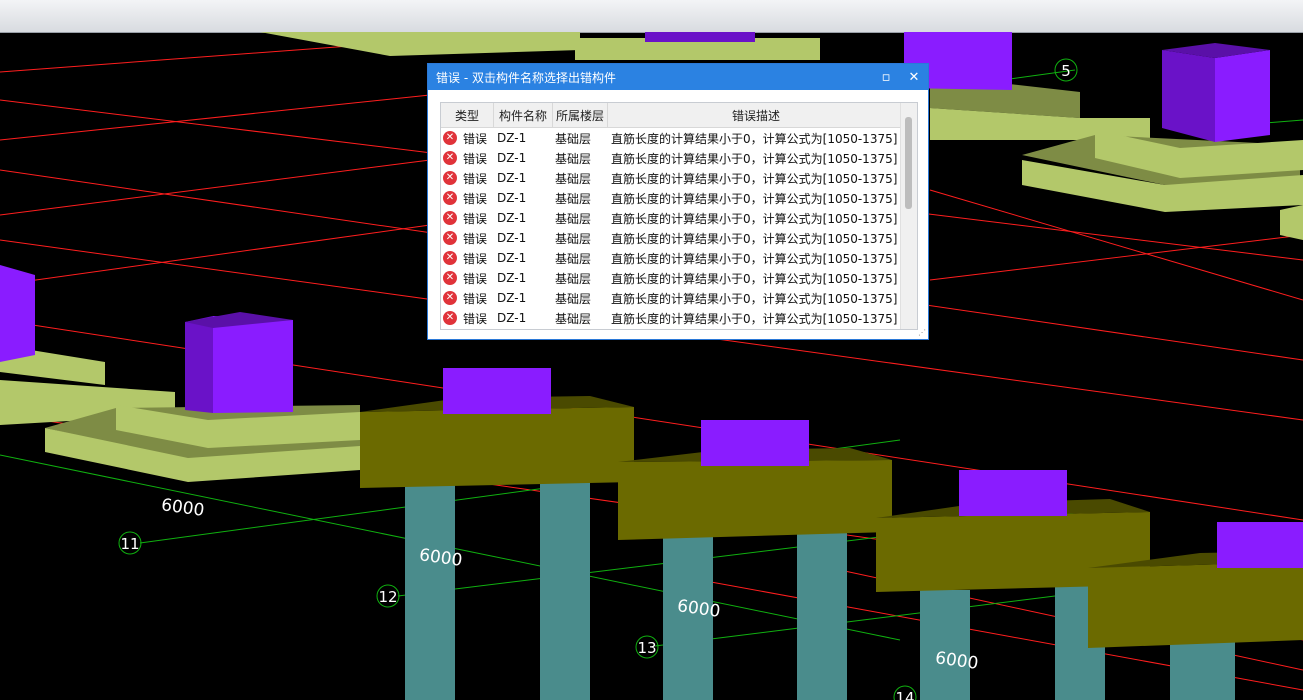 The width and height of the screenshot is (1303, 700). I want to click on resize-grip-icon: ⋰, so click(922, 333).